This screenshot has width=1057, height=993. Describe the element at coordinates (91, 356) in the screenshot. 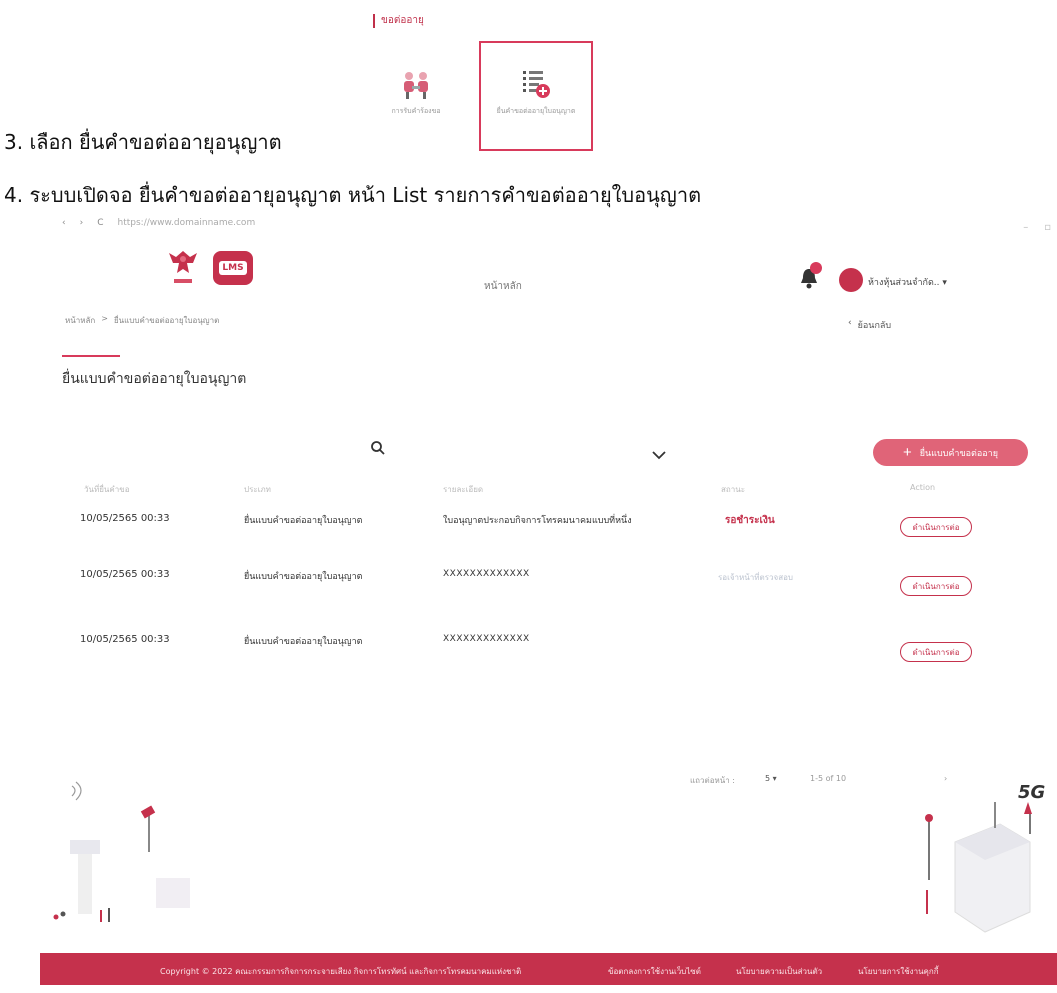

I see `title-accent-bar` at that location.